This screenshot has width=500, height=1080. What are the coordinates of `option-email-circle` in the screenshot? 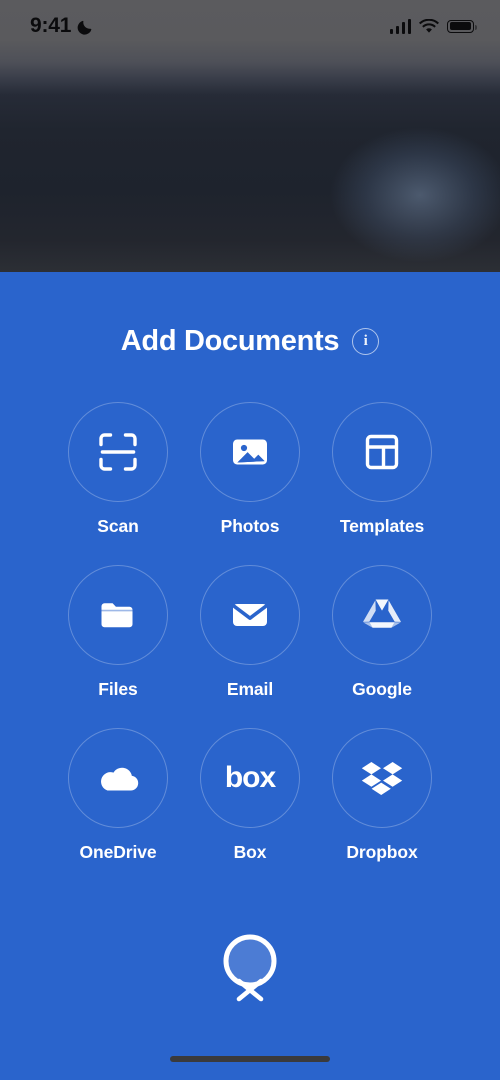 It's located at (250, 615).